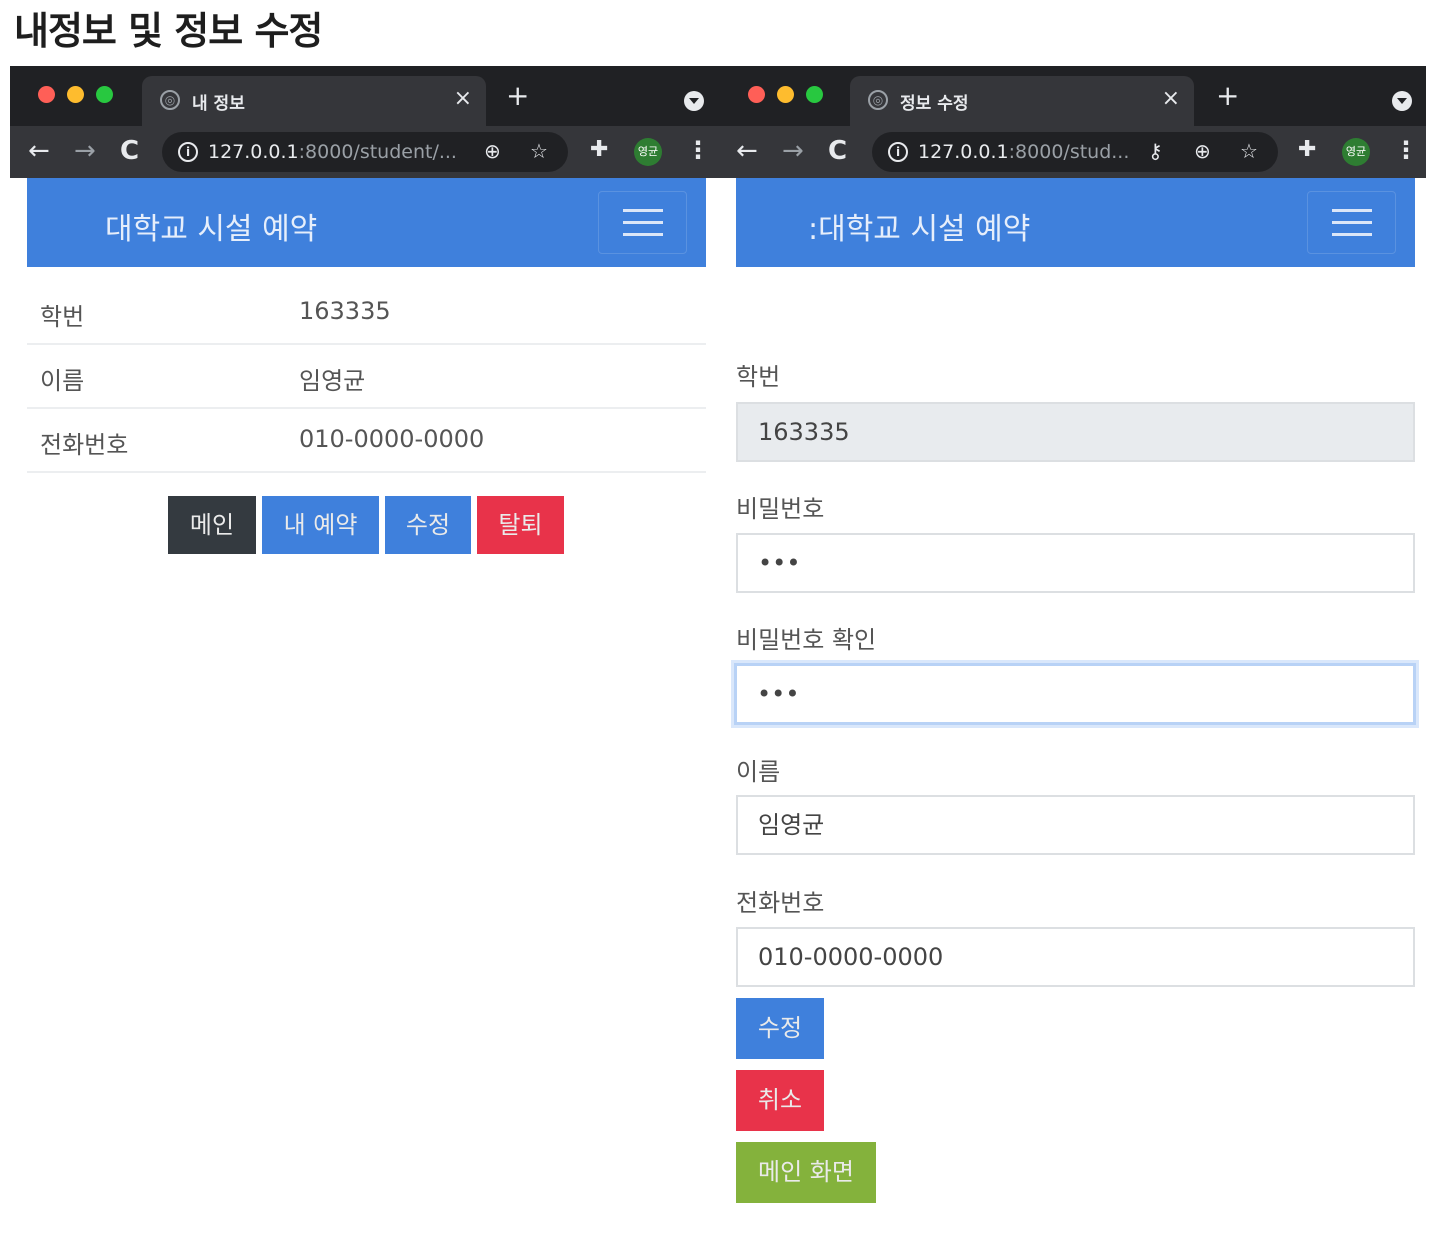 This screenshot has width=1442, height=1240. Describe the element at coordinates (780, 1028) in the screenshot. I see `submit-edit-button: 수정` at that location.